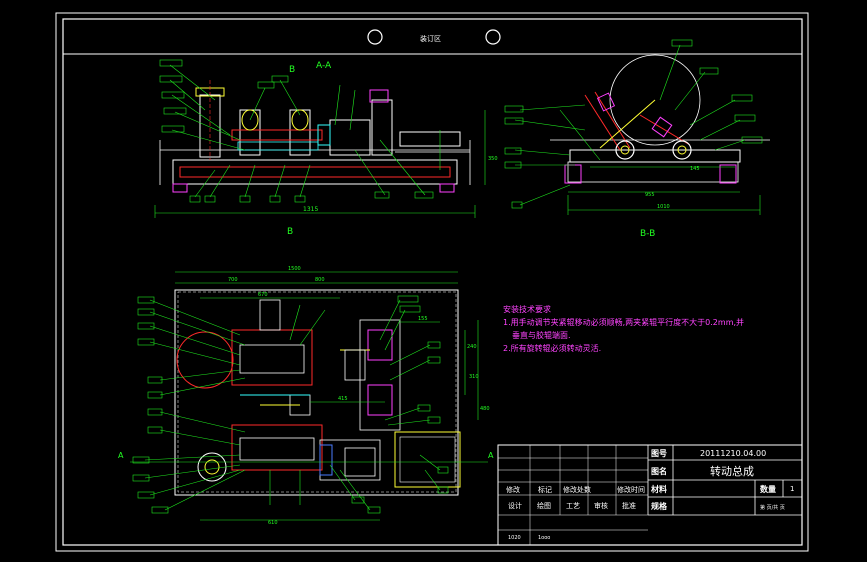 This screenshot has height=562, width=867. I want to click on notes-line-1: 1.用手动调节夹紧辊移动必须顺畅,两夹紧辊平行度不大于0.2mm,并, so click(623, 322).